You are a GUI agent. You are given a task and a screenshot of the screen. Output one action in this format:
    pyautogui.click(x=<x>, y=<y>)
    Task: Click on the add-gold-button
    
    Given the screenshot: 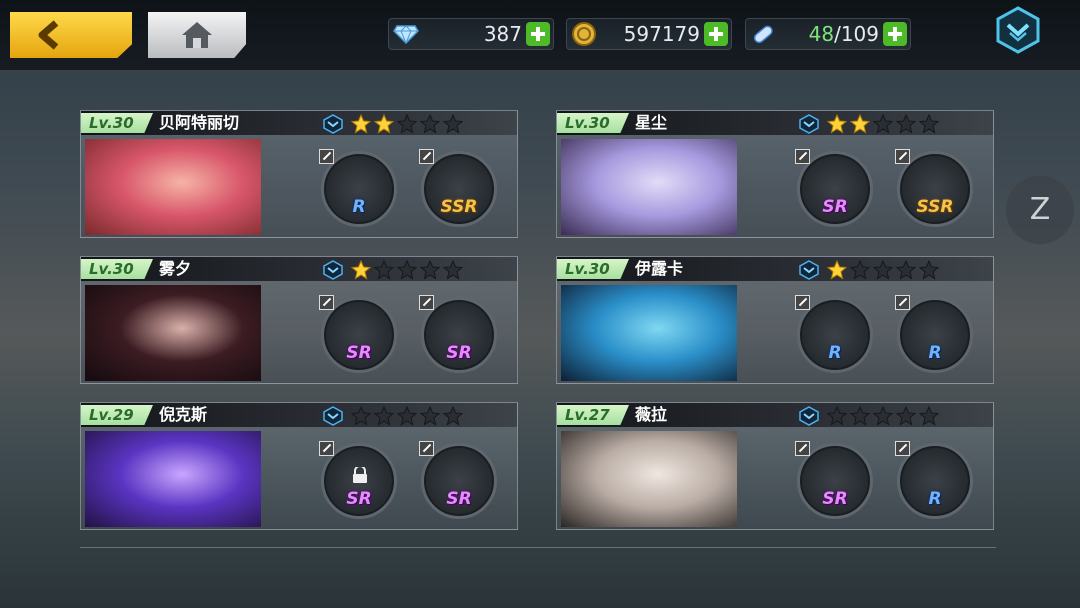 What is the action you would take?
    pyautogui.click(x=716, y=34)
    